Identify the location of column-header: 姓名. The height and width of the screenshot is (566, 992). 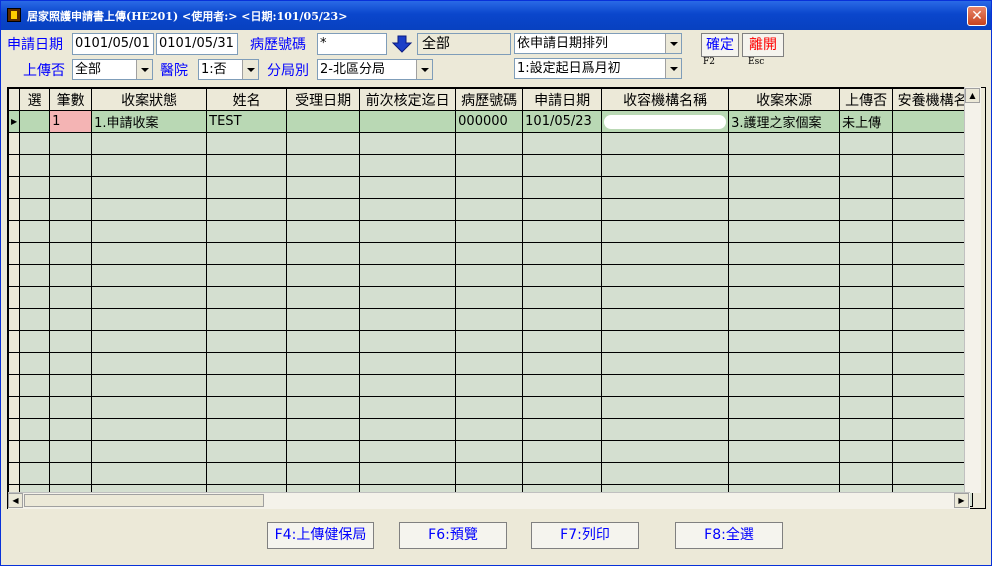
(247, 99).